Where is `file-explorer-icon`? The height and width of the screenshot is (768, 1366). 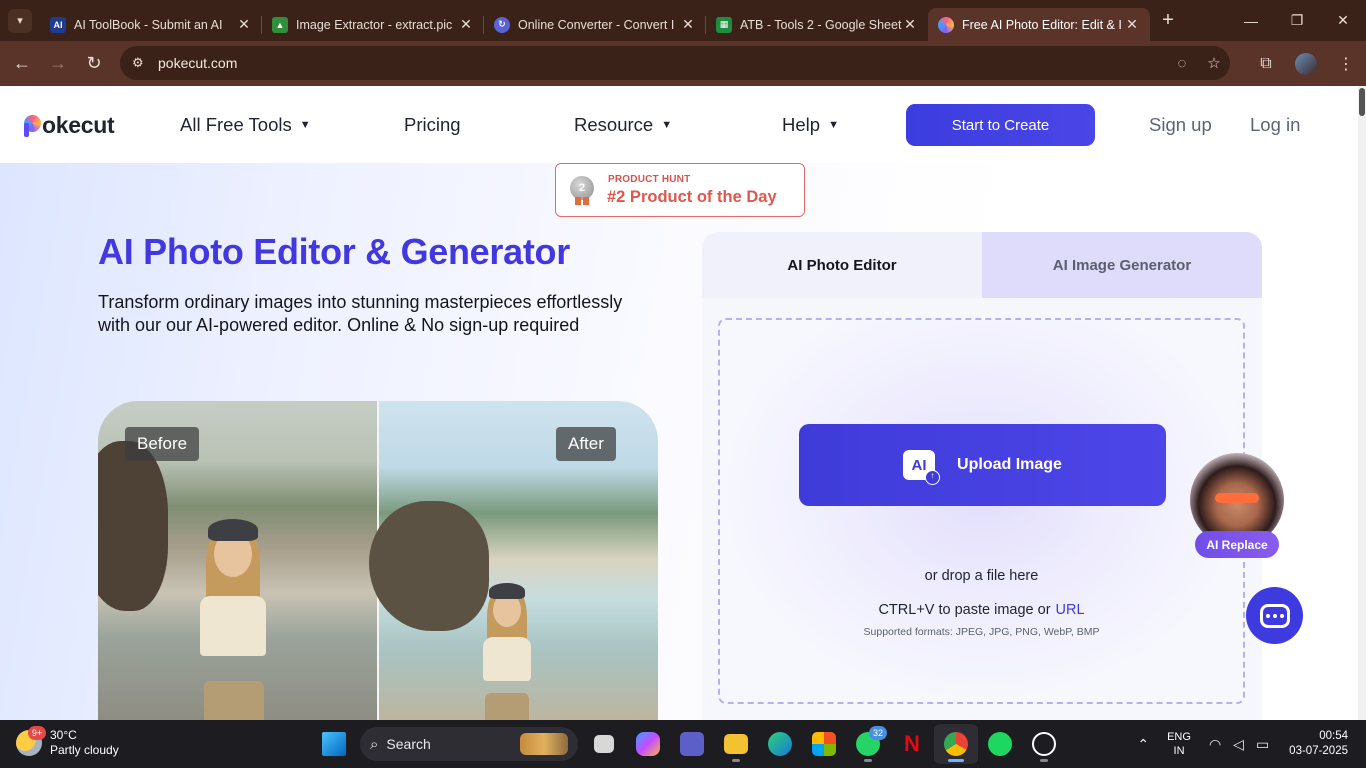 file-explorer-icon is located at coordinates (736, 744).